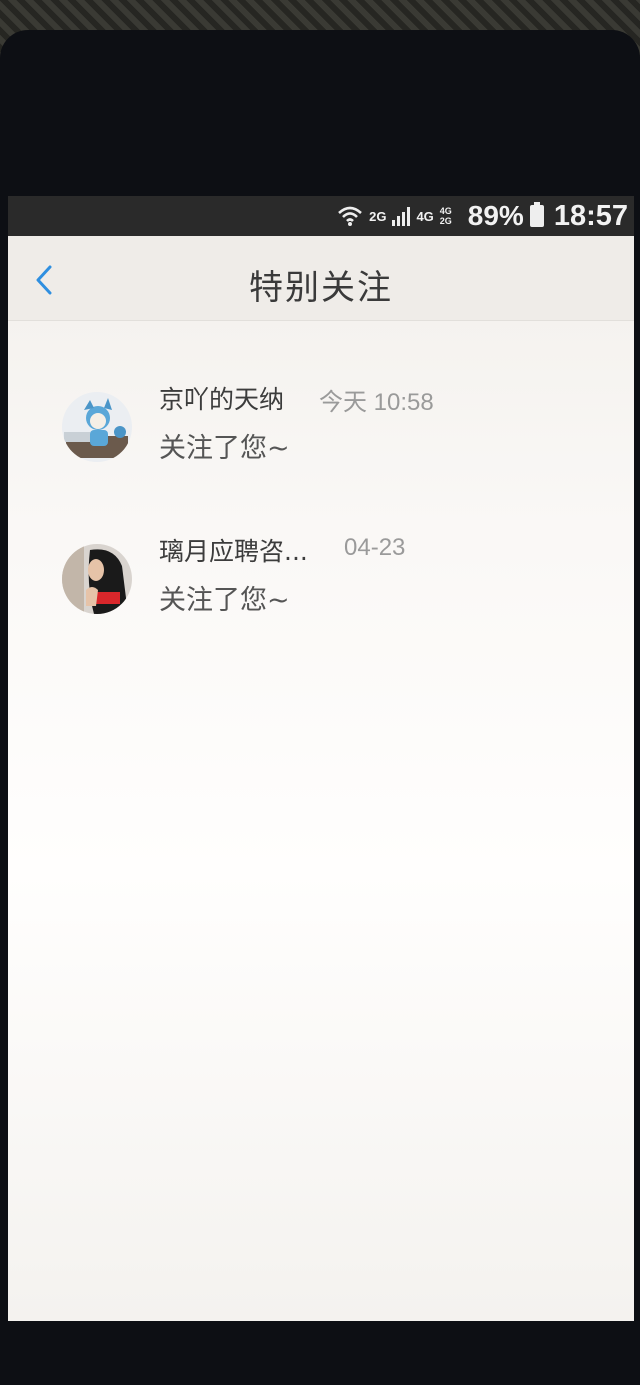  I want to click on battery-percent: 89%, so click(495, 215).